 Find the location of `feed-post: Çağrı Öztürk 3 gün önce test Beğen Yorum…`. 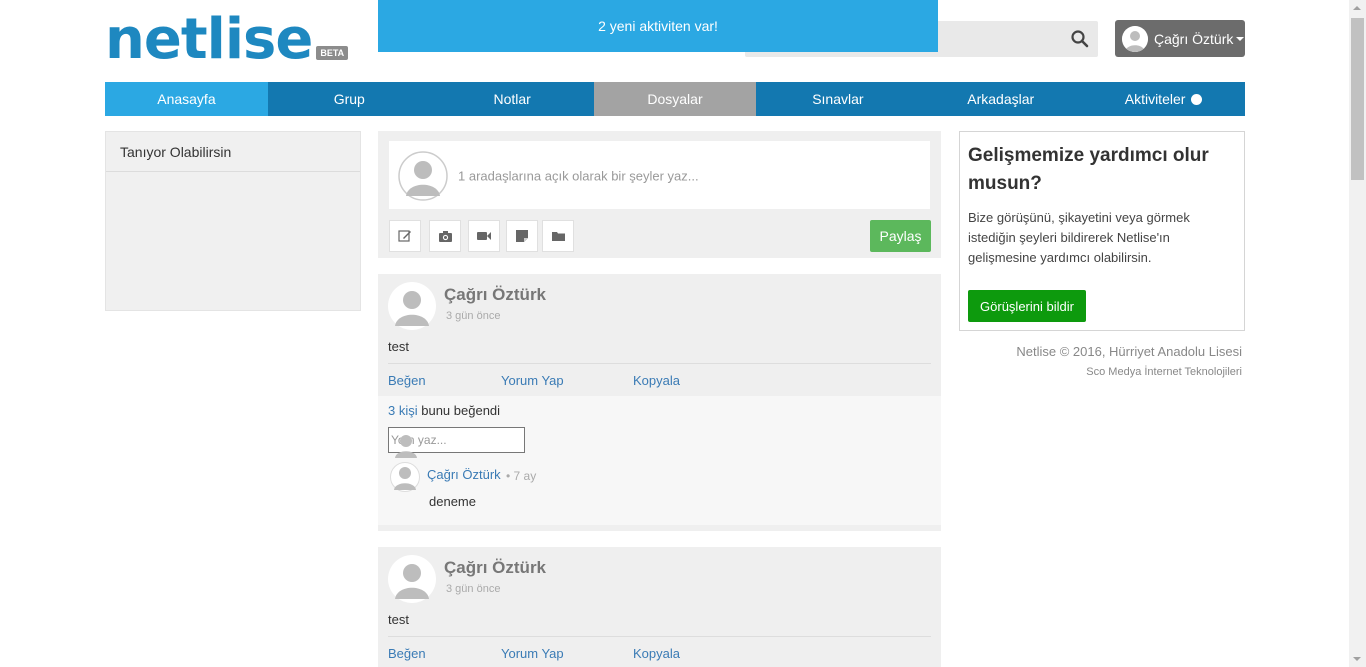

feed-post: Çağrı Öztürk 3 gün önce test Beğen Yorum… is located at coordinates (659, 607).